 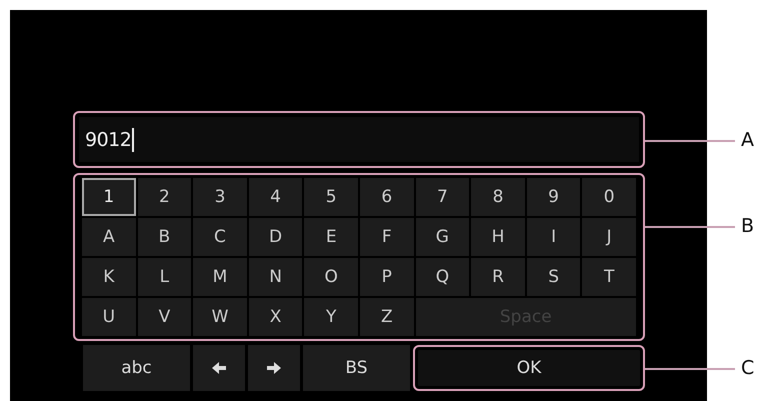 I want to click on keyboard-key: K, so click(x=109, y=277).